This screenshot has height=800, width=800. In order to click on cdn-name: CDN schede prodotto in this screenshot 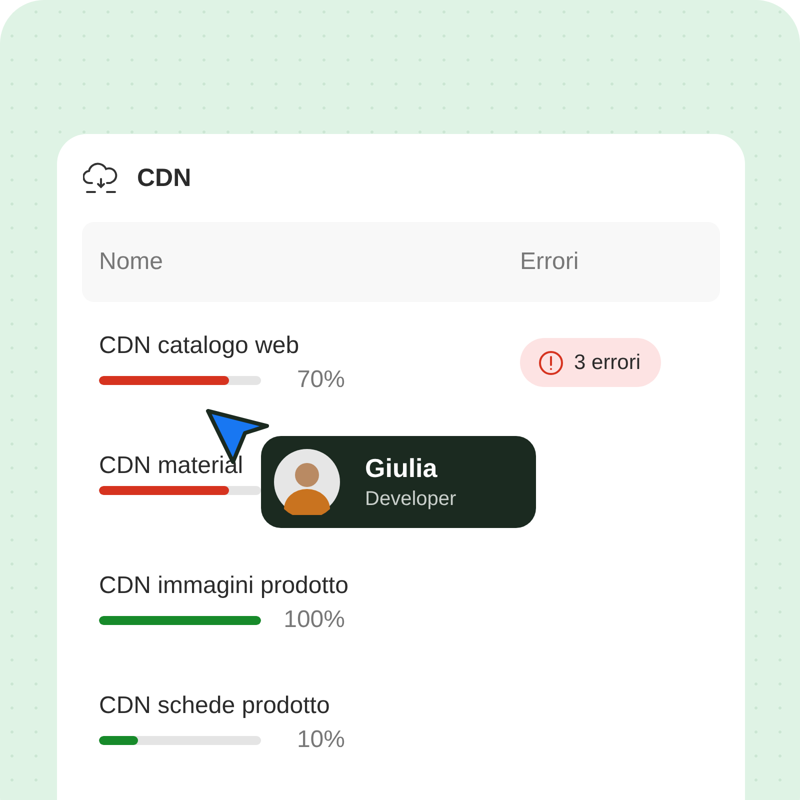, I will do `click(214, 706)`.